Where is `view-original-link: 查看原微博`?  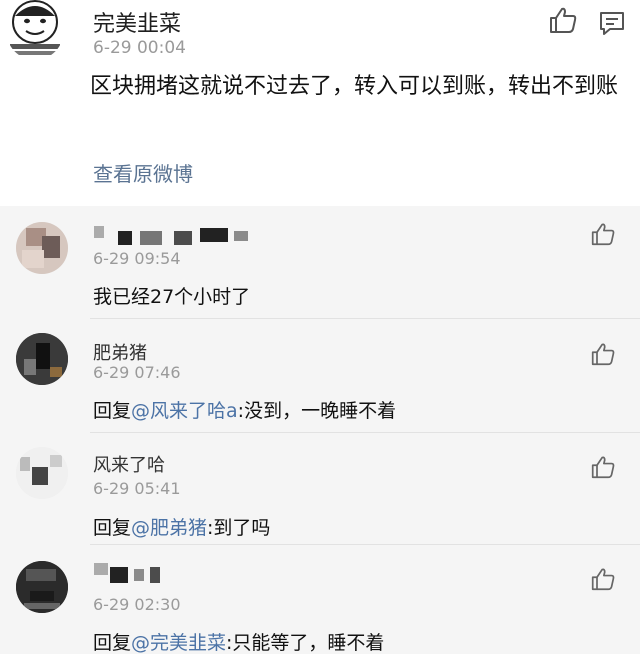
view-original-link: 查看原微博 is located at coordinates (143, 172).